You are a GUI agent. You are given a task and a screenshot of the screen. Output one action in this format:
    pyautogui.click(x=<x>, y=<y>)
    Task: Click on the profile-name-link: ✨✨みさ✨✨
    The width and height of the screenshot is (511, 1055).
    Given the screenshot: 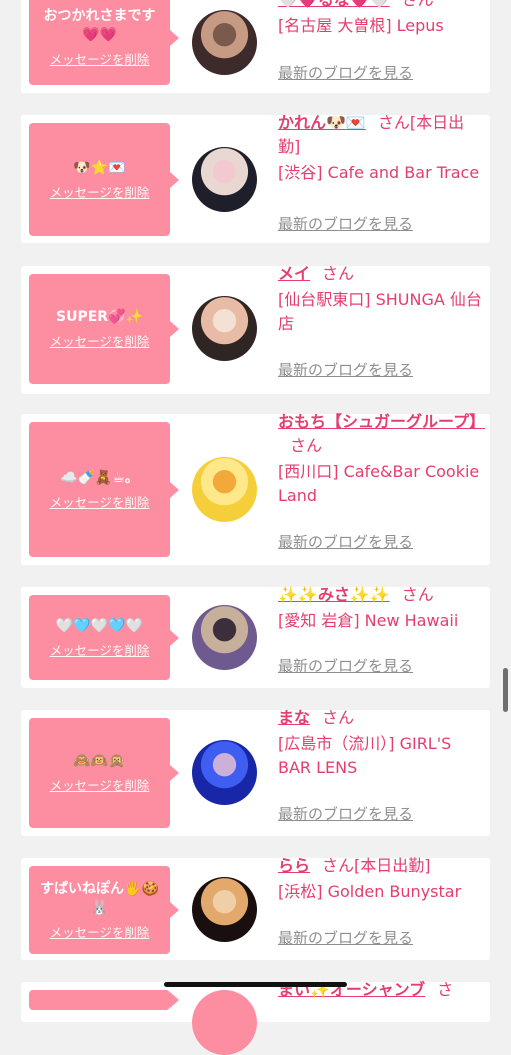 What is the action you would take?
    pyautogui.click(x=334, y=594)
    